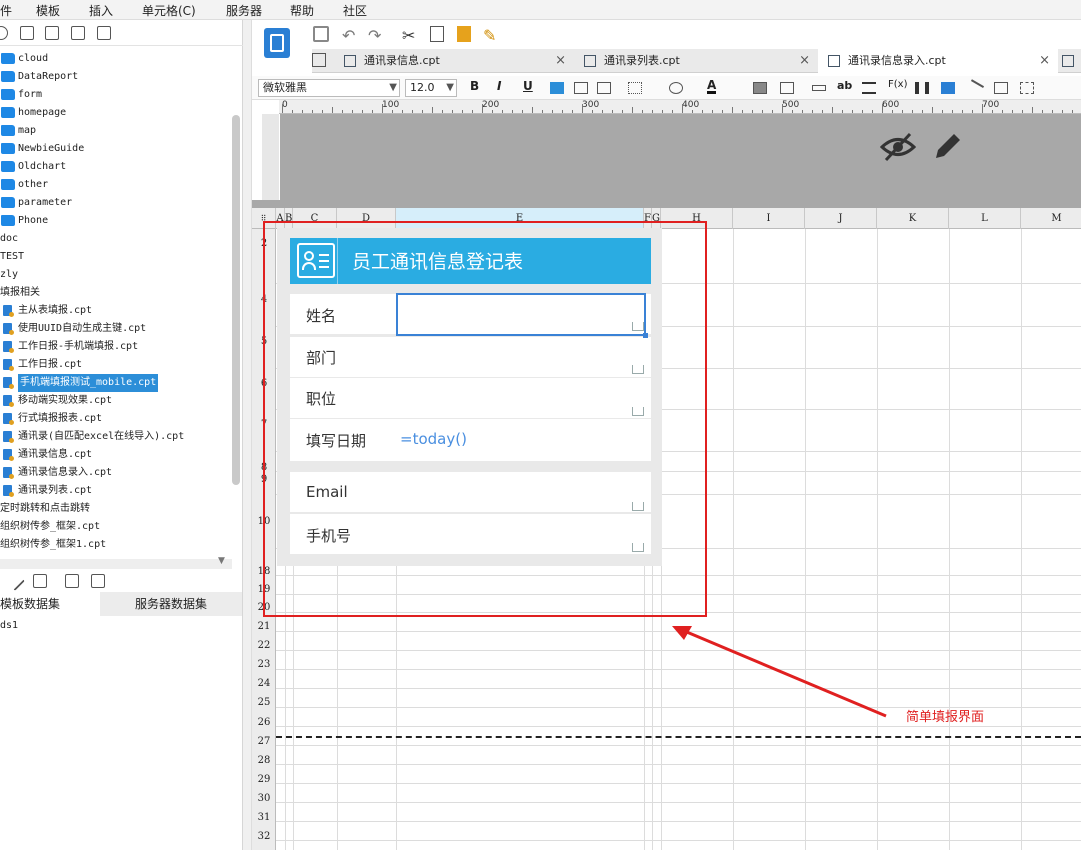 Image resolution: width=1081 pixels, height=850 pixels. Describe the element at coordinates (116, 203) in the screenshot. I see `tree-folder: parameter` at that location.